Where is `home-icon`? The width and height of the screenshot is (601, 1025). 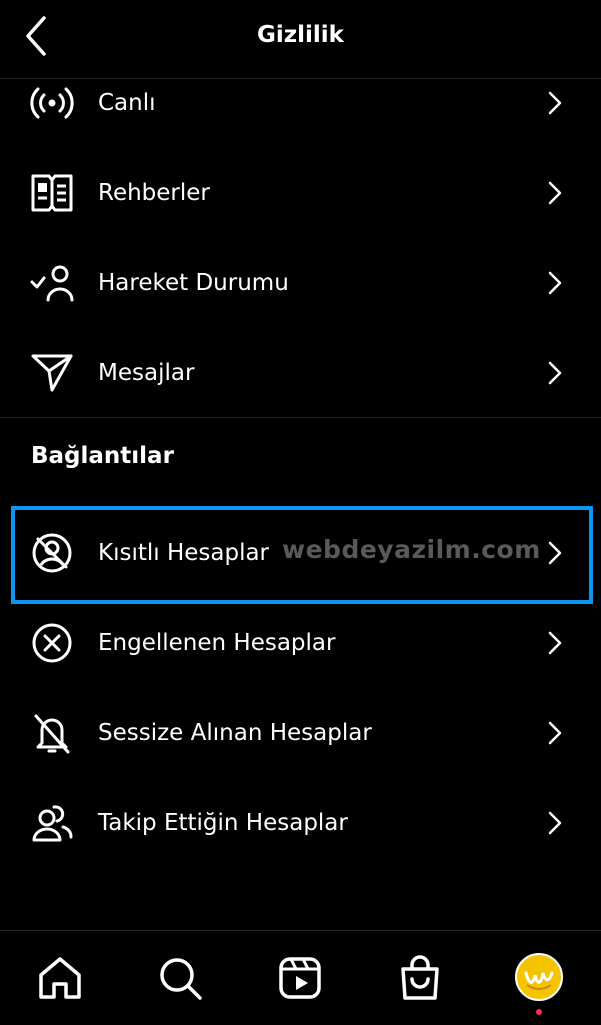 home-icon is located at coordinates (60, 978).